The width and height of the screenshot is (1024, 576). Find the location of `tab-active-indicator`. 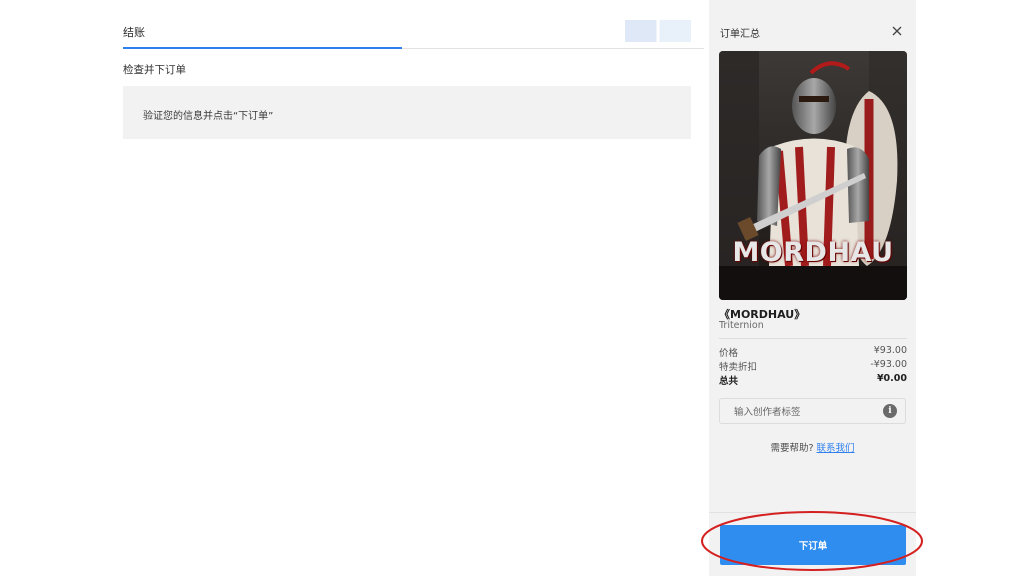

tab-active-indicator is located at coordinates (262, 48).